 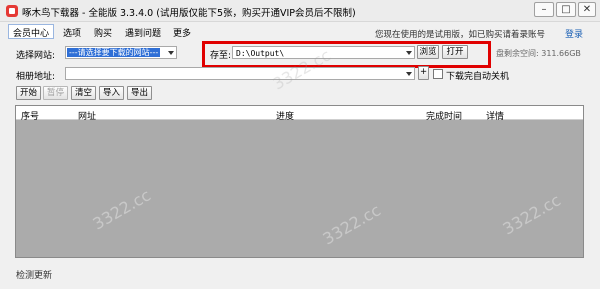 I want to click on shutdown-checkbox, so click(x=438, y=74).